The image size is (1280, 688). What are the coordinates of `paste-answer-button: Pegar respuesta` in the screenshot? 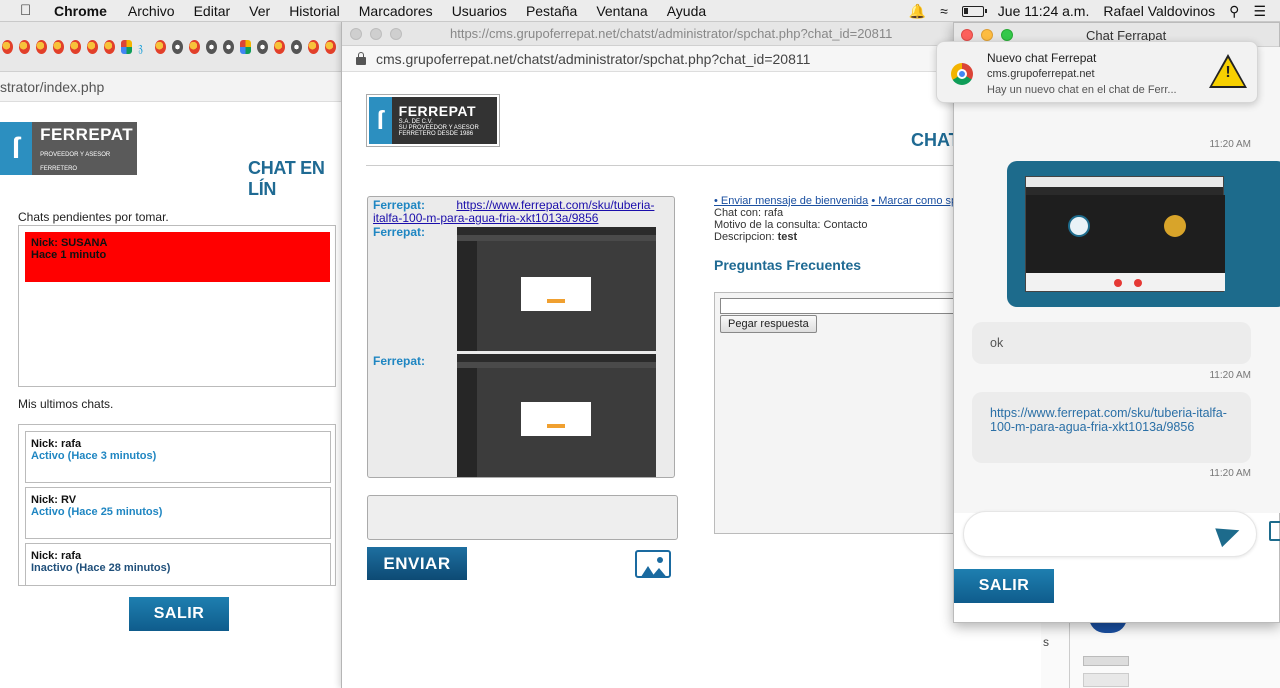 It's located at (768, 324).